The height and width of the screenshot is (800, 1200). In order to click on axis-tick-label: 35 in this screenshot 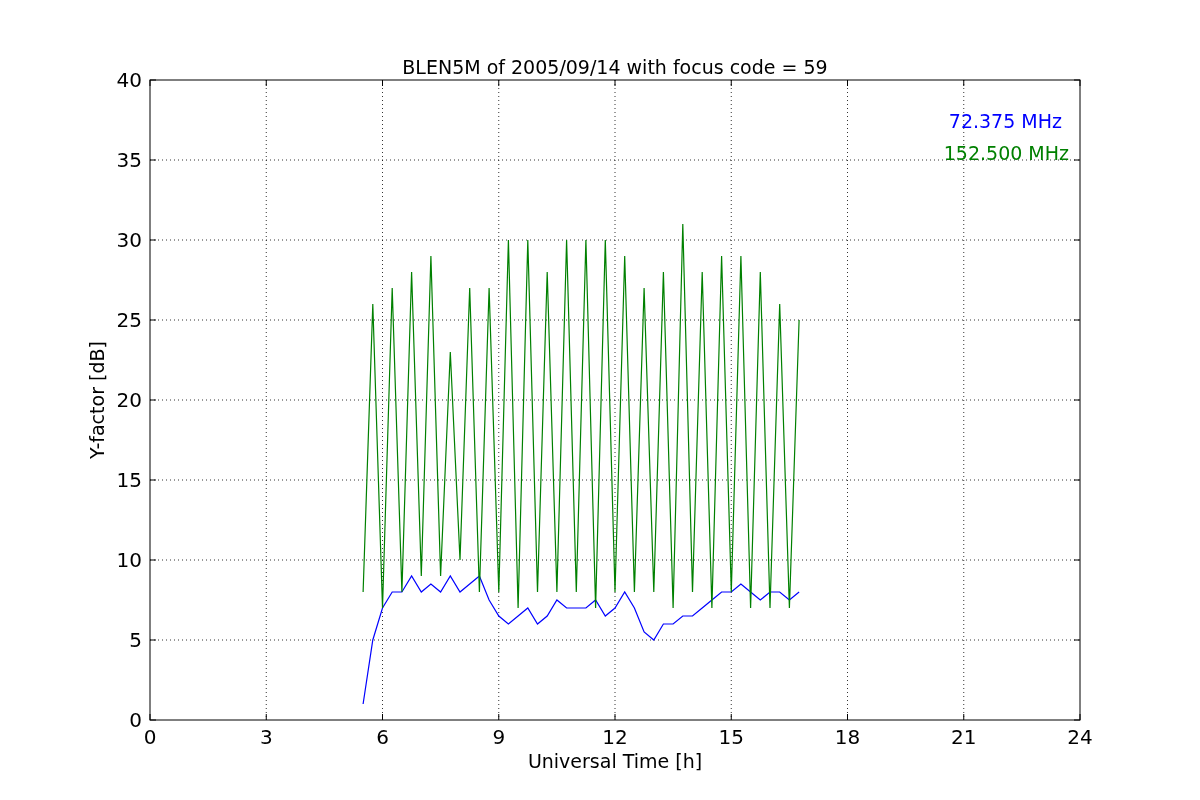, I will do `click(129, 160)`.